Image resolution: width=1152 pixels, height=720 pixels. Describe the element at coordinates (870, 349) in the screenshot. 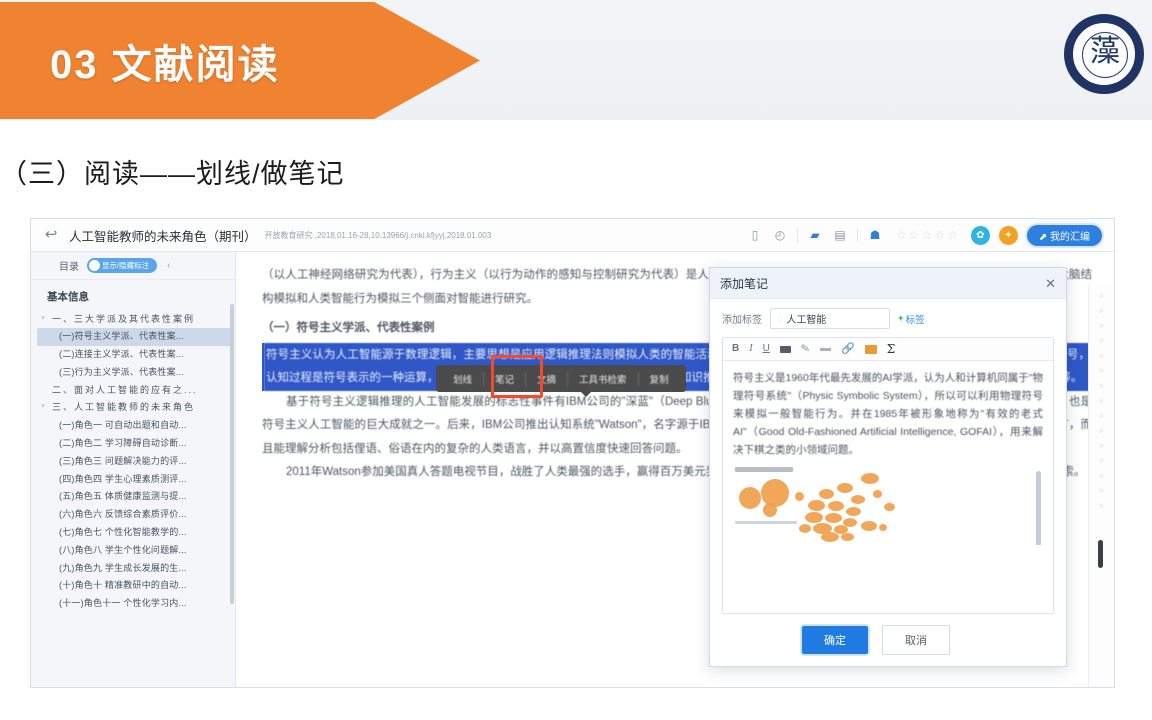

I see `image-icon` at that location.